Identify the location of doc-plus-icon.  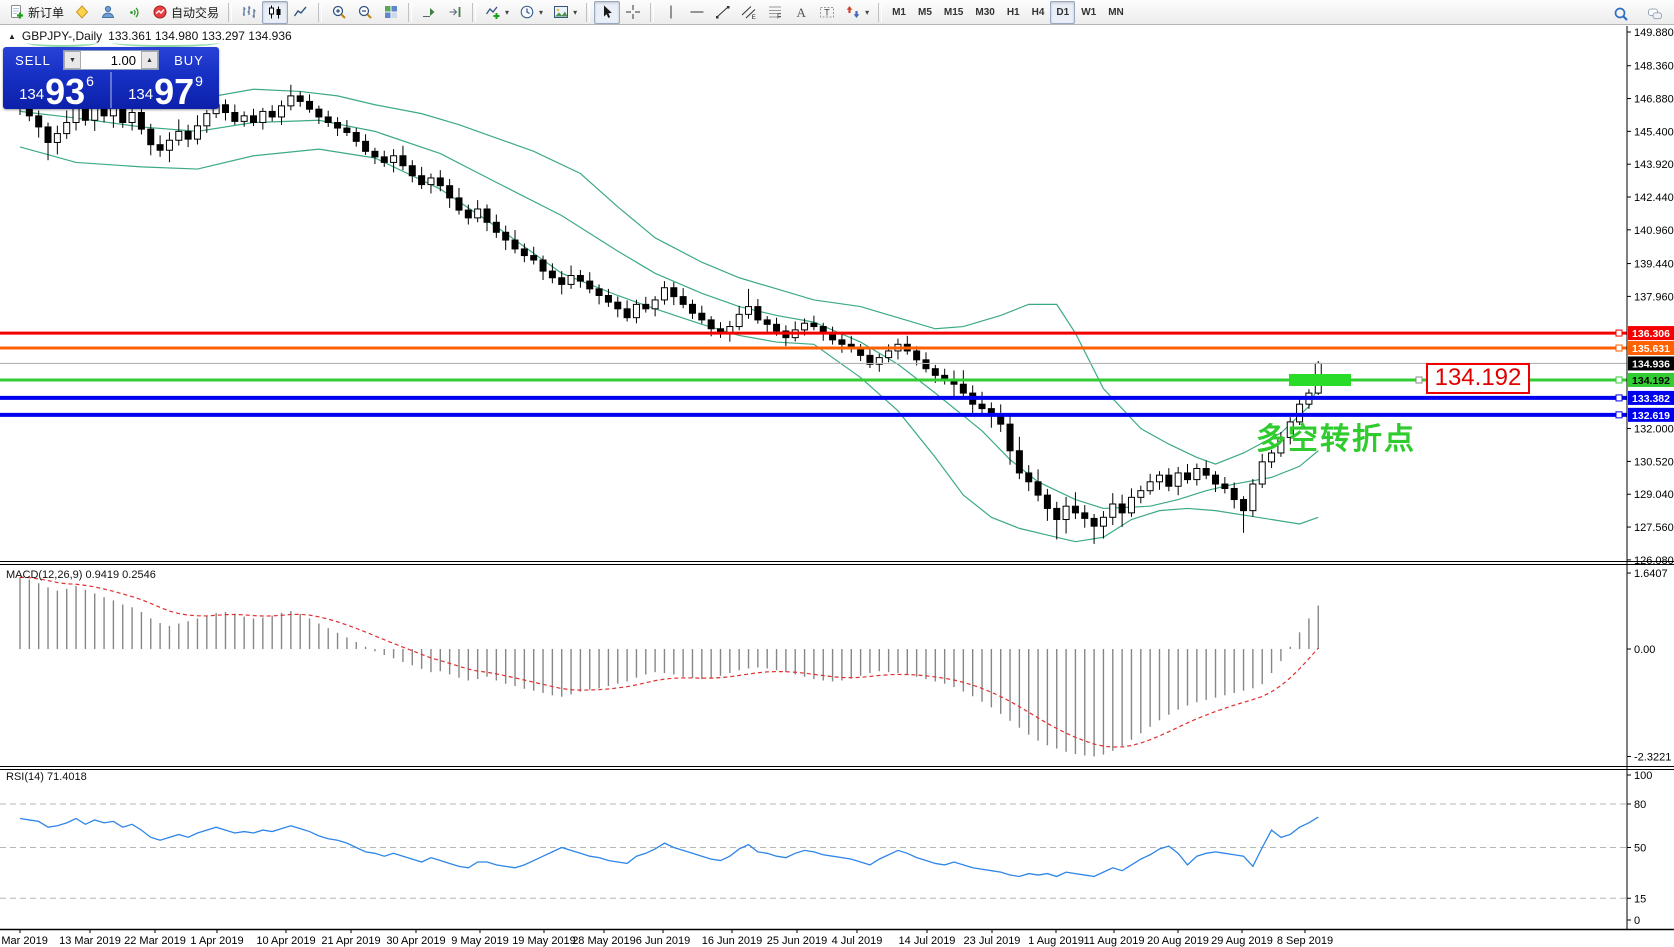
(17, 12).